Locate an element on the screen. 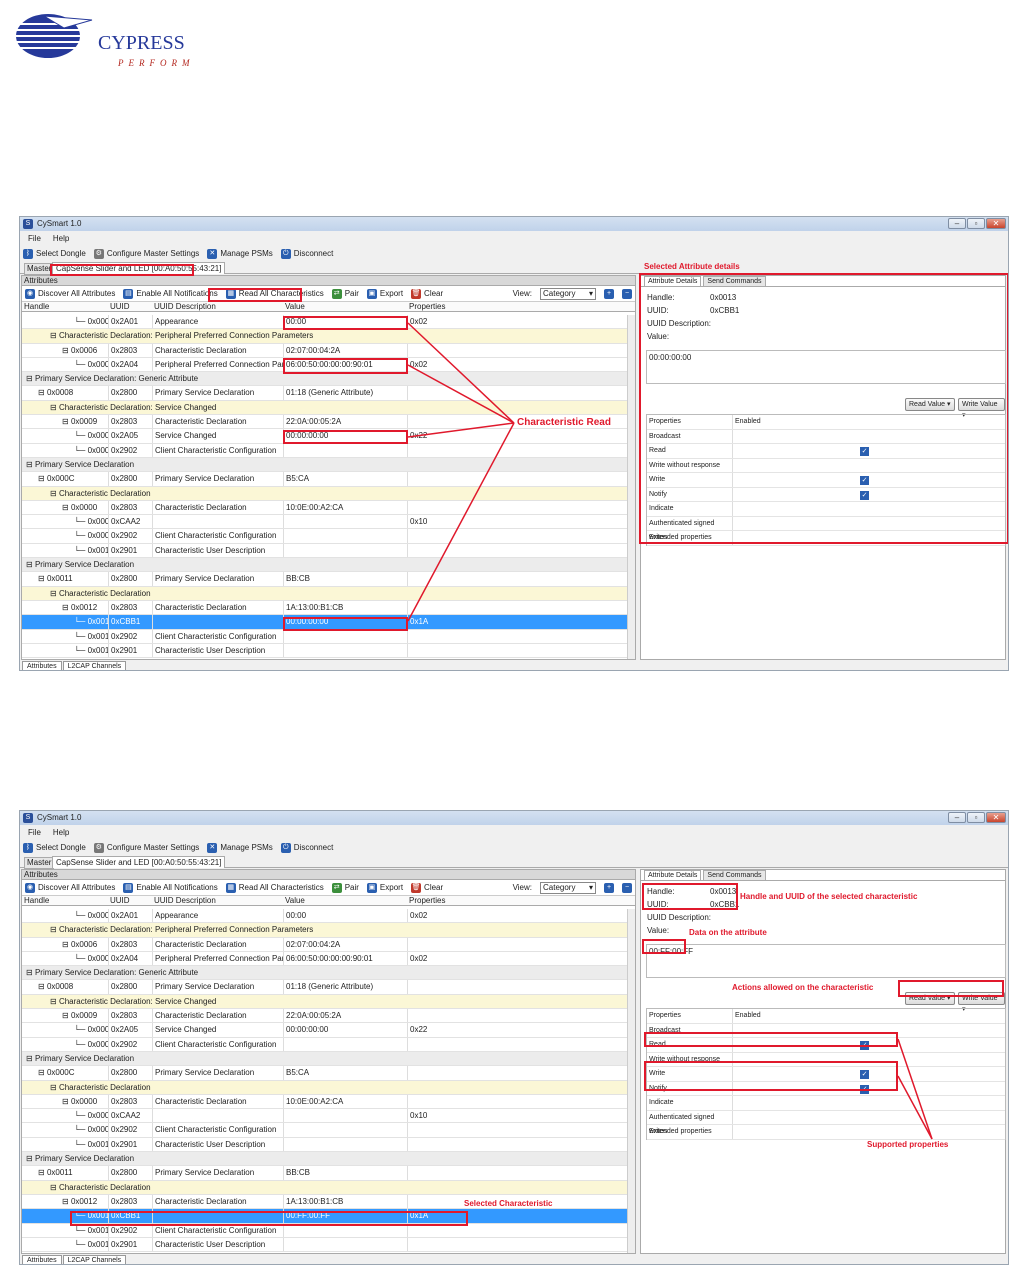 The width and height of the screenshot is (1009, 1267). logo-tagline: PERFORM is located at coordinates (156, 63).